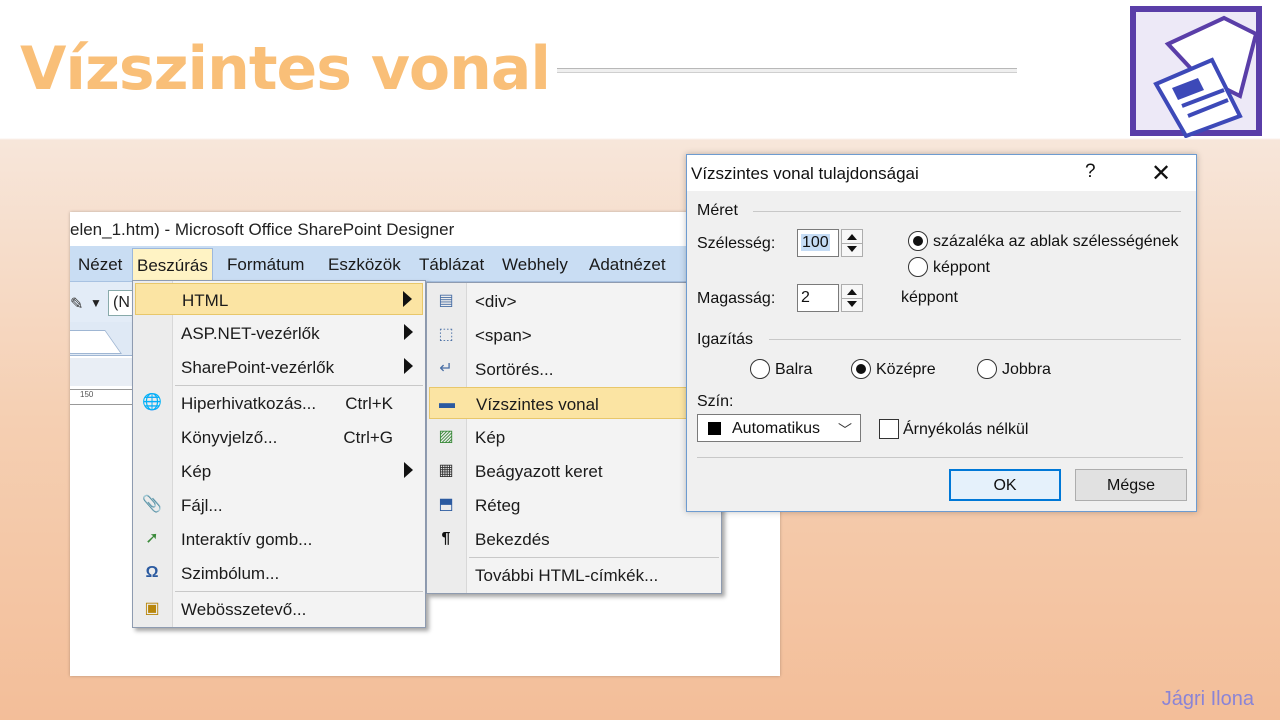  Describe the element at coordinates (152, 402) in the screenshot. I see `globe-link-icon: 🌐` at that location.